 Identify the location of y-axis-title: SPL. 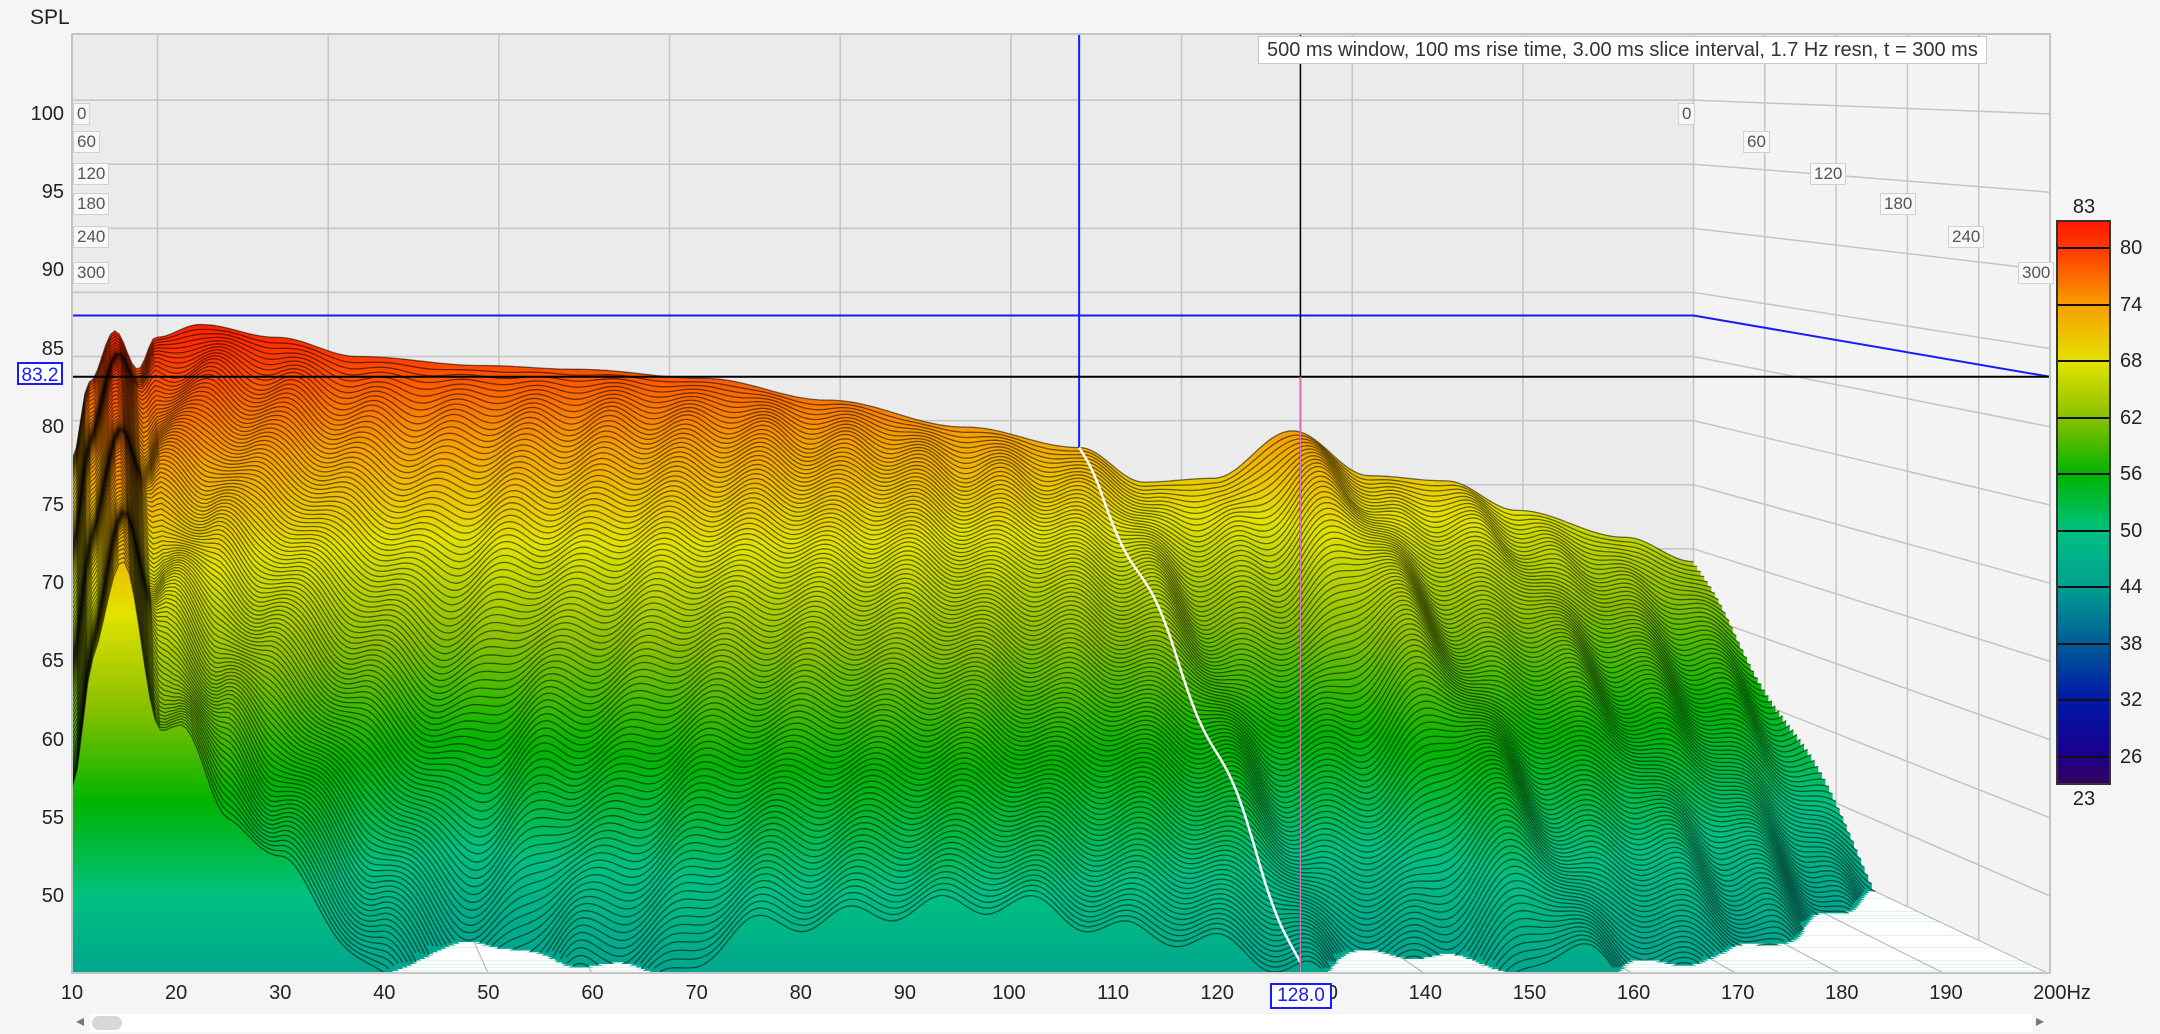
(50, 17).